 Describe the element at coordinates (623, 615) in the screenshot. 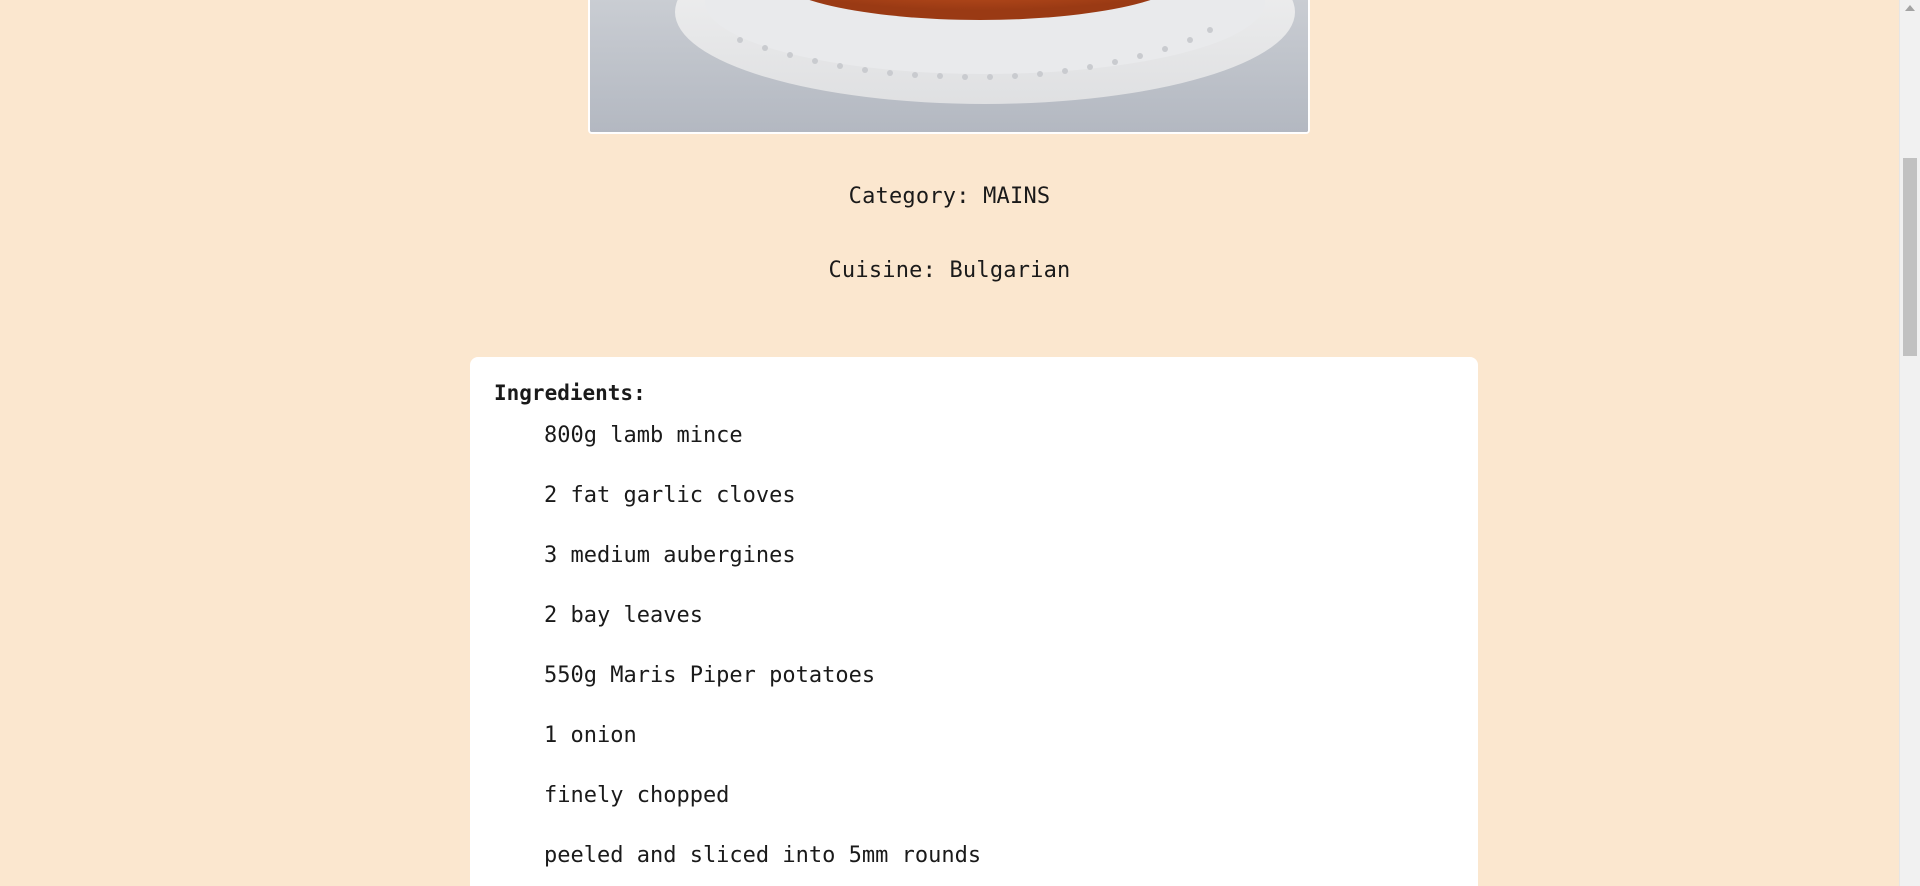

I see `ingredient-item: 2 bay leaves` at that location.